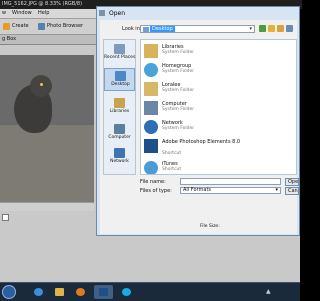 This screenshot has height=301, width=320. Describe the element at coordinates (5, 217) in the screenshot. I see `panel-checkbox` at that location.